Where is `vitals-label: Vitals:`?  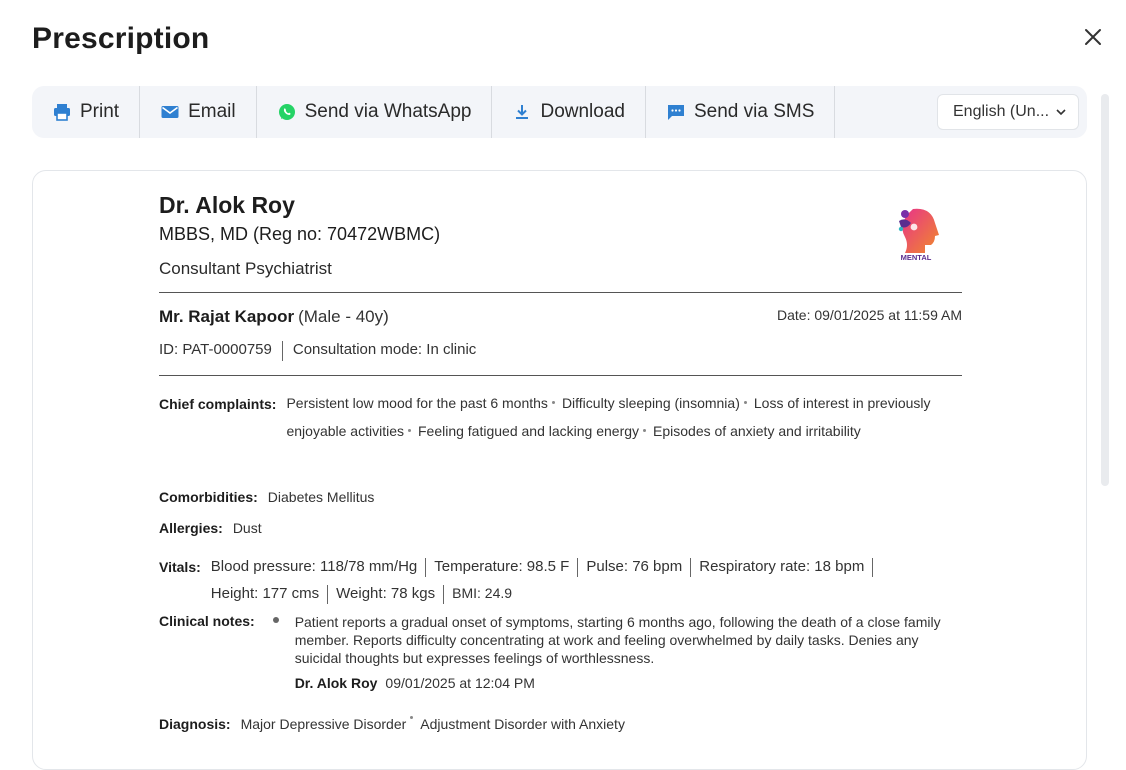
vitals-label: Vitals: is located at coordinates (180, 567).